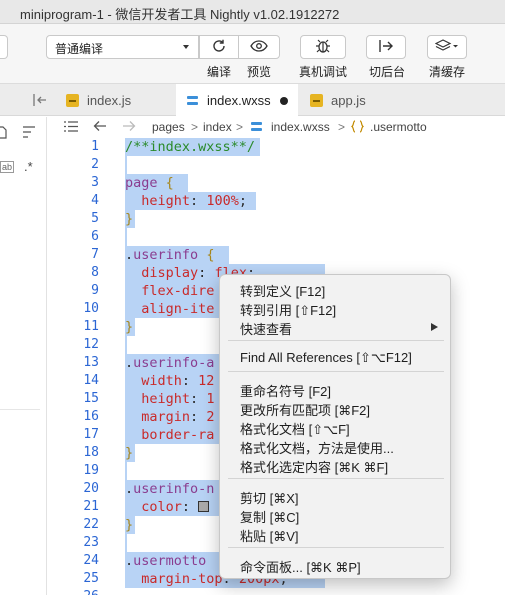 The width and height of the screenshot is (505, 595). I want to click on breadcrumb-item-symbol: .usermotto, so click(398, 127).